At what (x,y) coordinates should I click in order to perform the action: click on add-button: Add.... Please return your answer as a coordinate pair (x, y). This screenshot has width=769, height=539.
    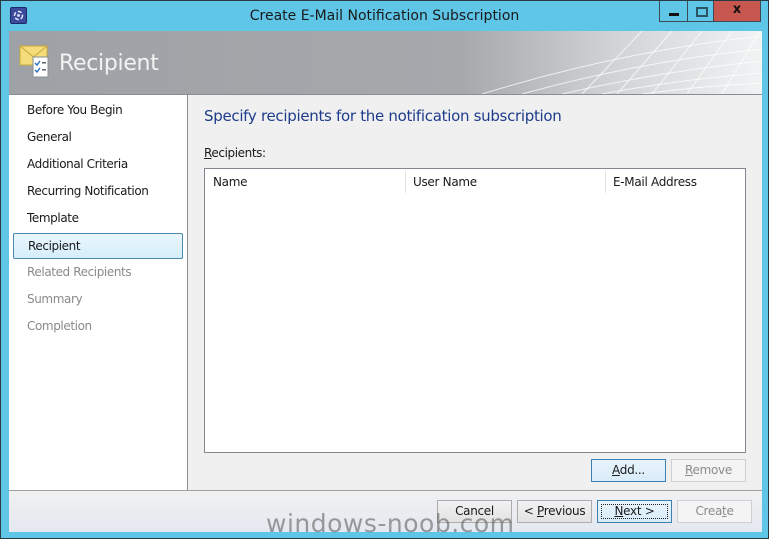
    Looking at the image, I should click on (628, 470).